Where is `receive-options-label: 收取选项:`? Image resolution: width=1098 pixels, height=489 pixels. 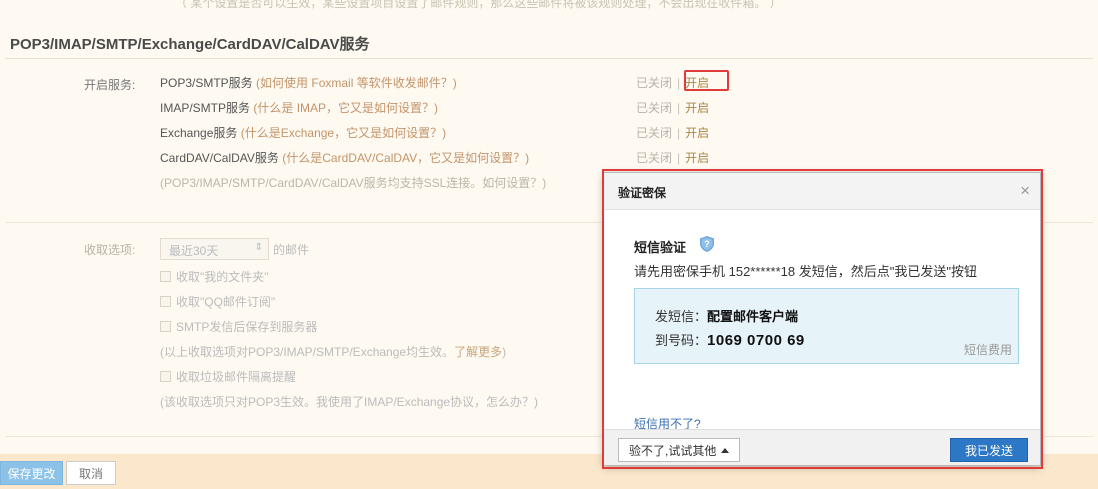
receive-options-label: 收取选项: is located at coordinates (110, 250).